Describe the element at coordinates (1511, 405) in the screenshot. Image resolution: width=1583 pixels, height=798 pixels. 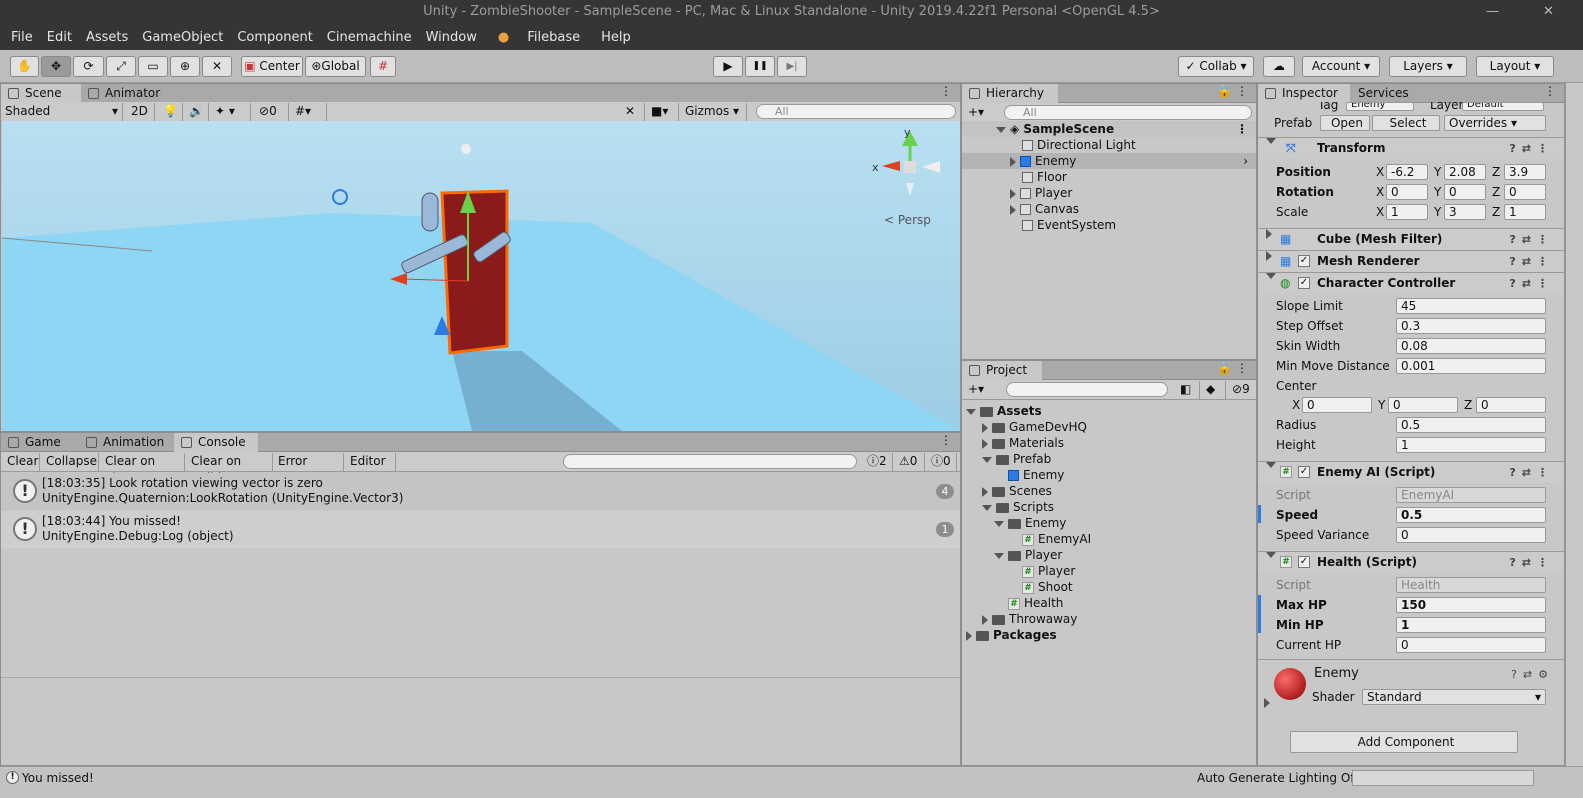
I see `center-z-field: 0` at that location.